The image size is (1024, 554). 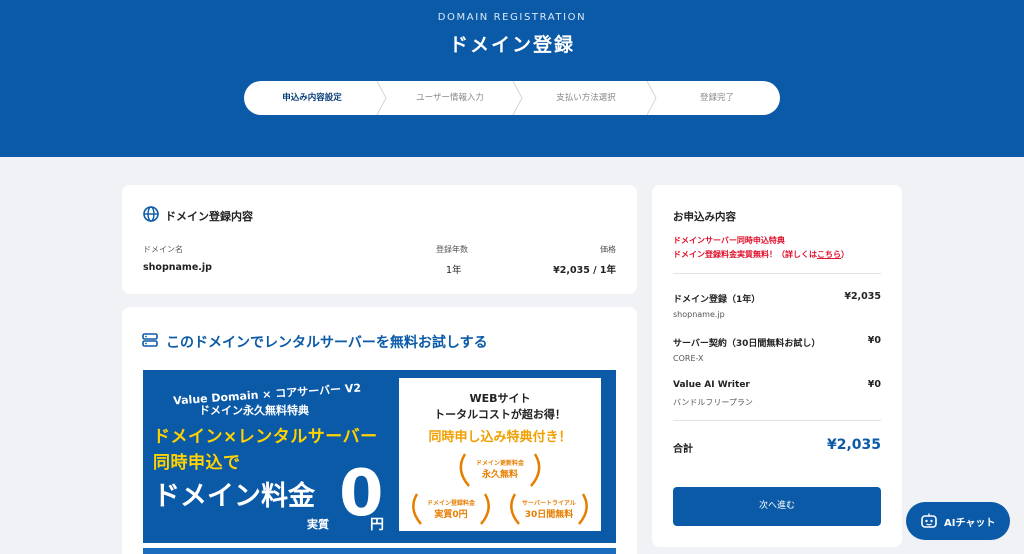 I want to click on server-icon, so click(x=150, y=340).